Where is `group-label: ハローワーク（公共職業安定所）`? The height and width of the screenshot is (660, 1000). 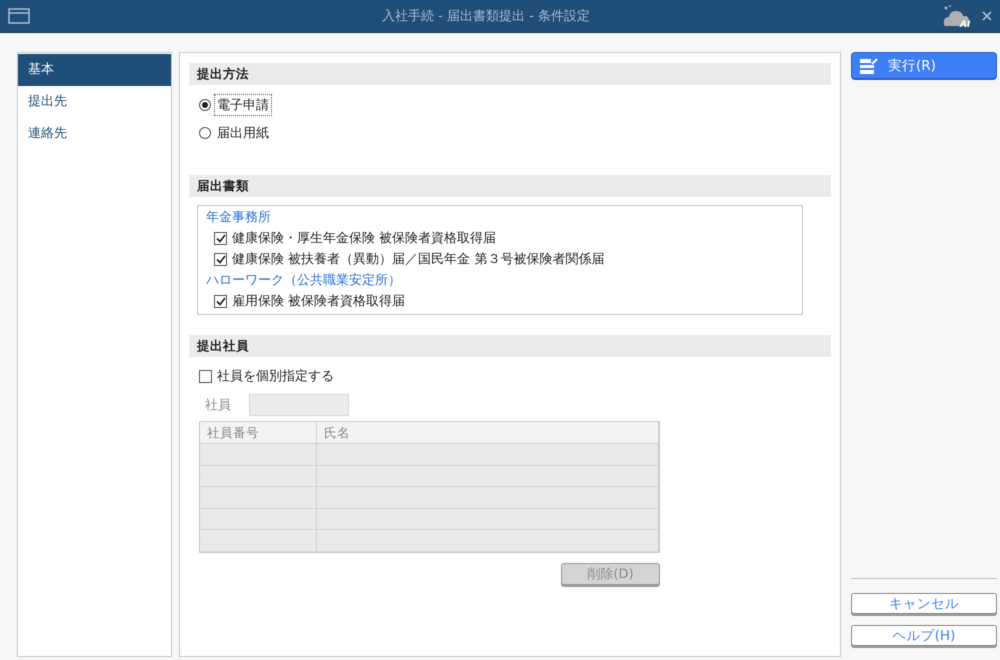 group-label: ハローワーク（公共職業安定所） is located at coordinates (304, 280).